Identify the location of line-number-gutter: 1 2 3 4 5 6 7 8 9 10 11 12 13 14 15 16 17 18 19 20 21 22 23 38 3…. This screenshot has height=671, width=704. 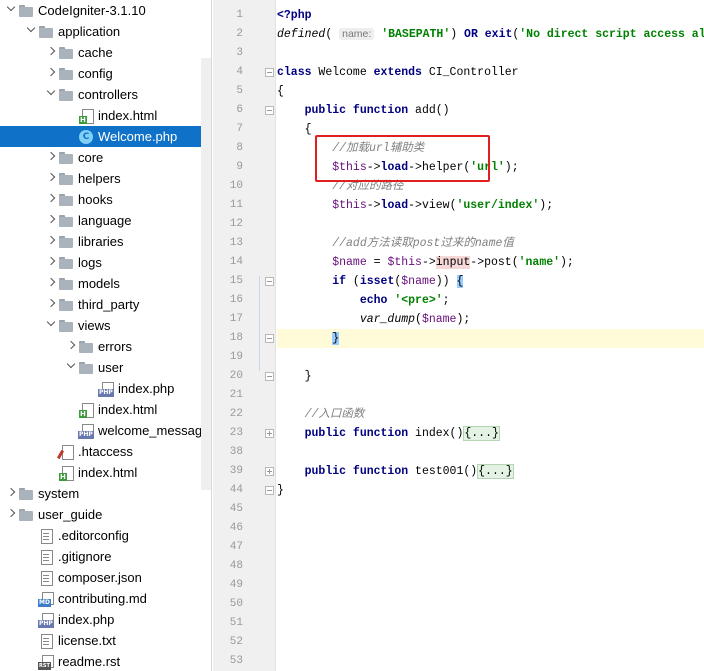
(244, 335).